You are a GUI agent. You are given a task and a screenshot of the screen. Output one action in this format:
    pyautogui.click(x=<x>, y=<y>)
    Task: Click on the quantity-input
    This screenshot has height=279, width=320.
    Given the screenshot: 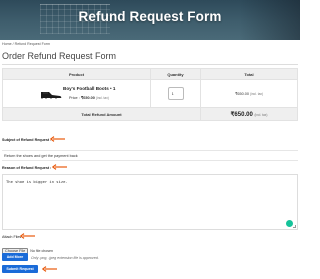 What is the action you would take?
    pyautogui.click(x=175, y=93)
    